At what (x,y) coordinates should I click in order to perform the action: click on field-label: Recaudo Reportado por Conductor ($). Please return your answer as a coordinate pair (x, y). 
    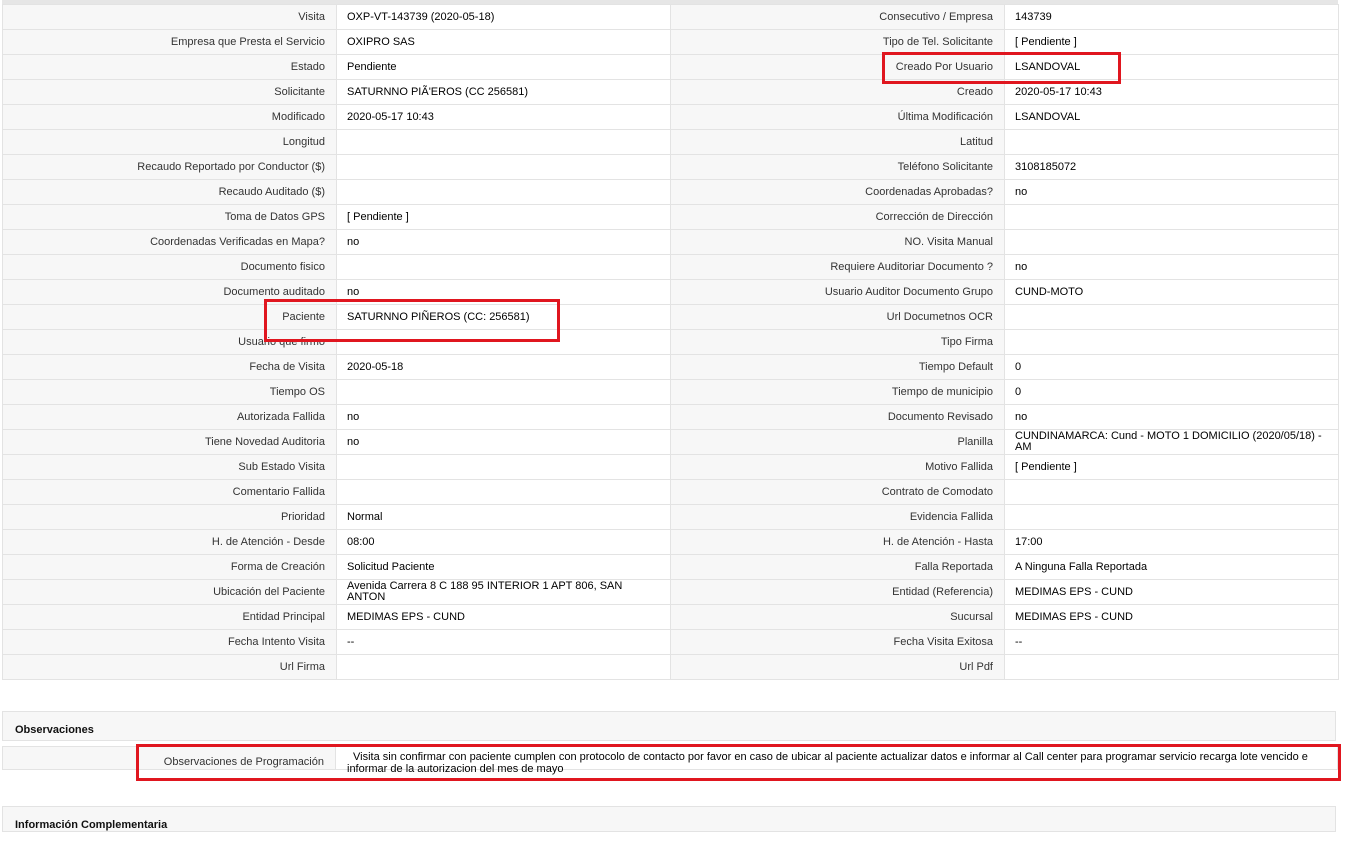
    Looking at the image, I should click on (169, 167).